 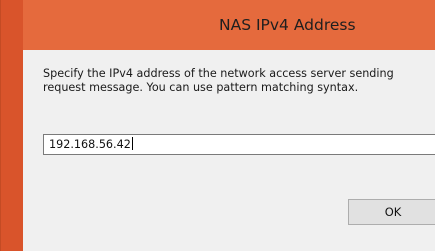 What do you see at coordinates (239, 144) in the screenshot?
I see `ipv4-address-input: 192.168.56.42` at bounding box center [239, 144].